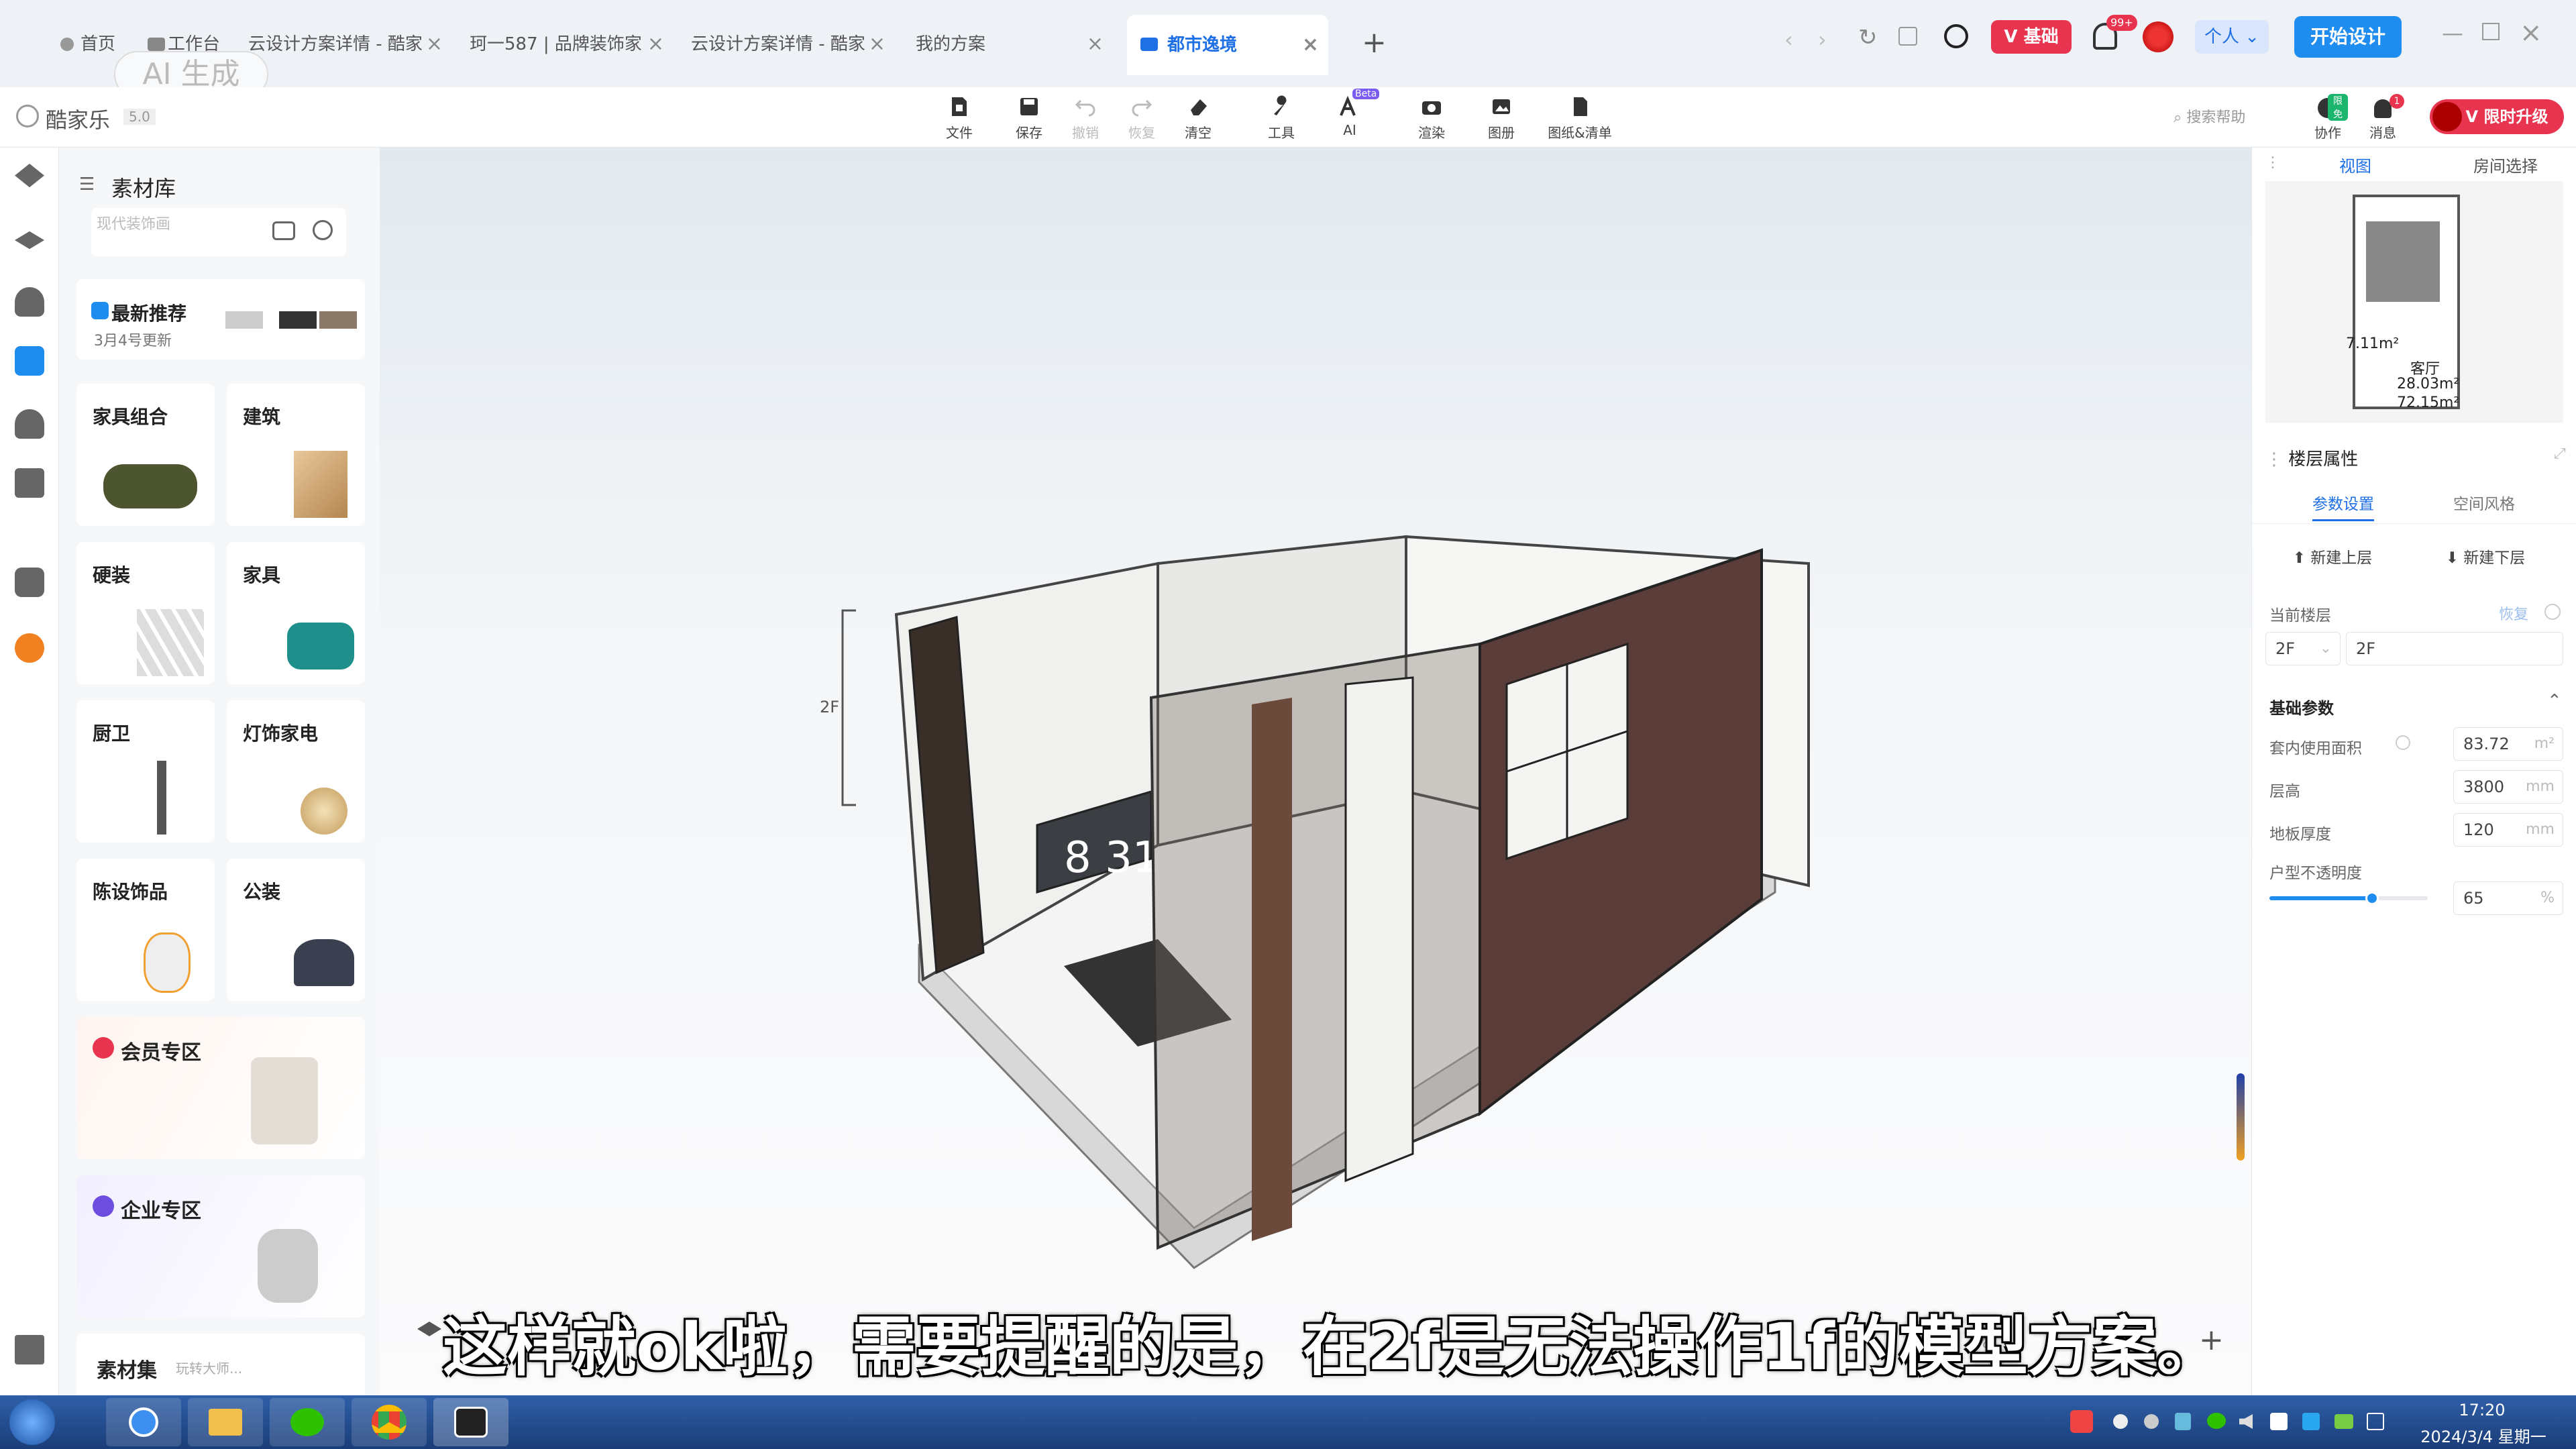 This screenshot has width=2576, height=1449. Describe the element at coordinates (2485, 558) in the screenshot. I see `new-lower-floor-button: ⬇ 新建下层` at that location.